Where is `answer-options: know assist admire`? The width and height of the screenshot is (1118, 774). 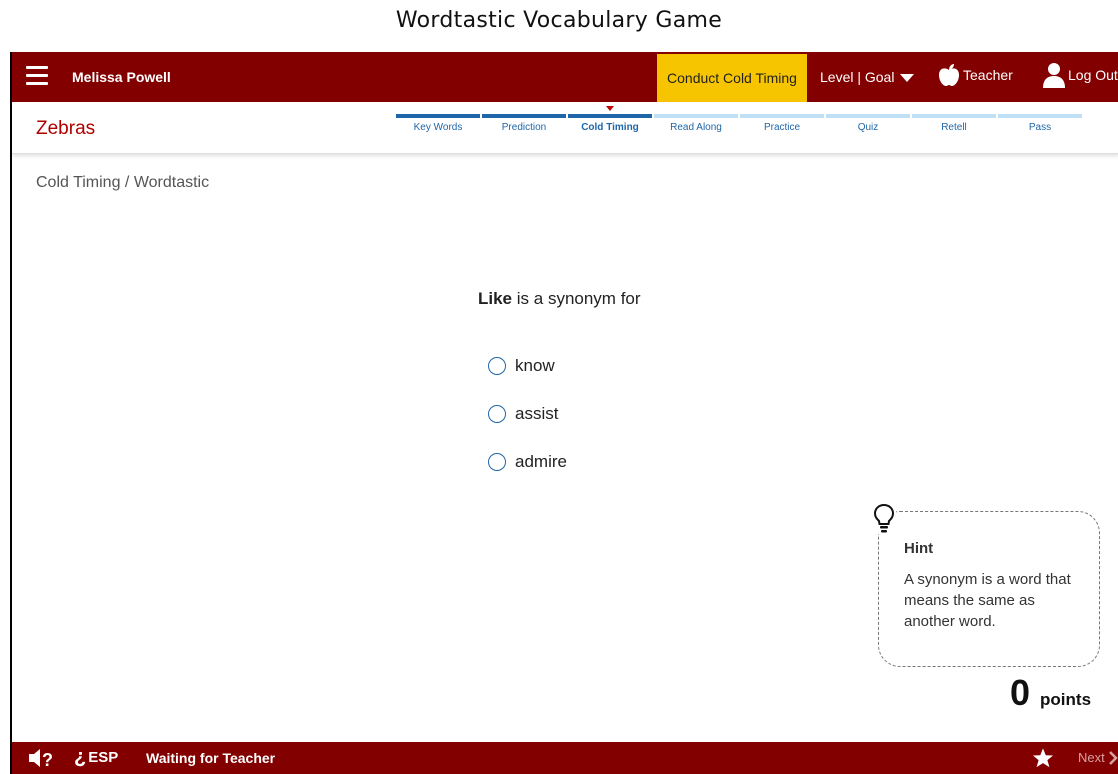 answer-options: know assist admire is located at coordinates (527, 414).